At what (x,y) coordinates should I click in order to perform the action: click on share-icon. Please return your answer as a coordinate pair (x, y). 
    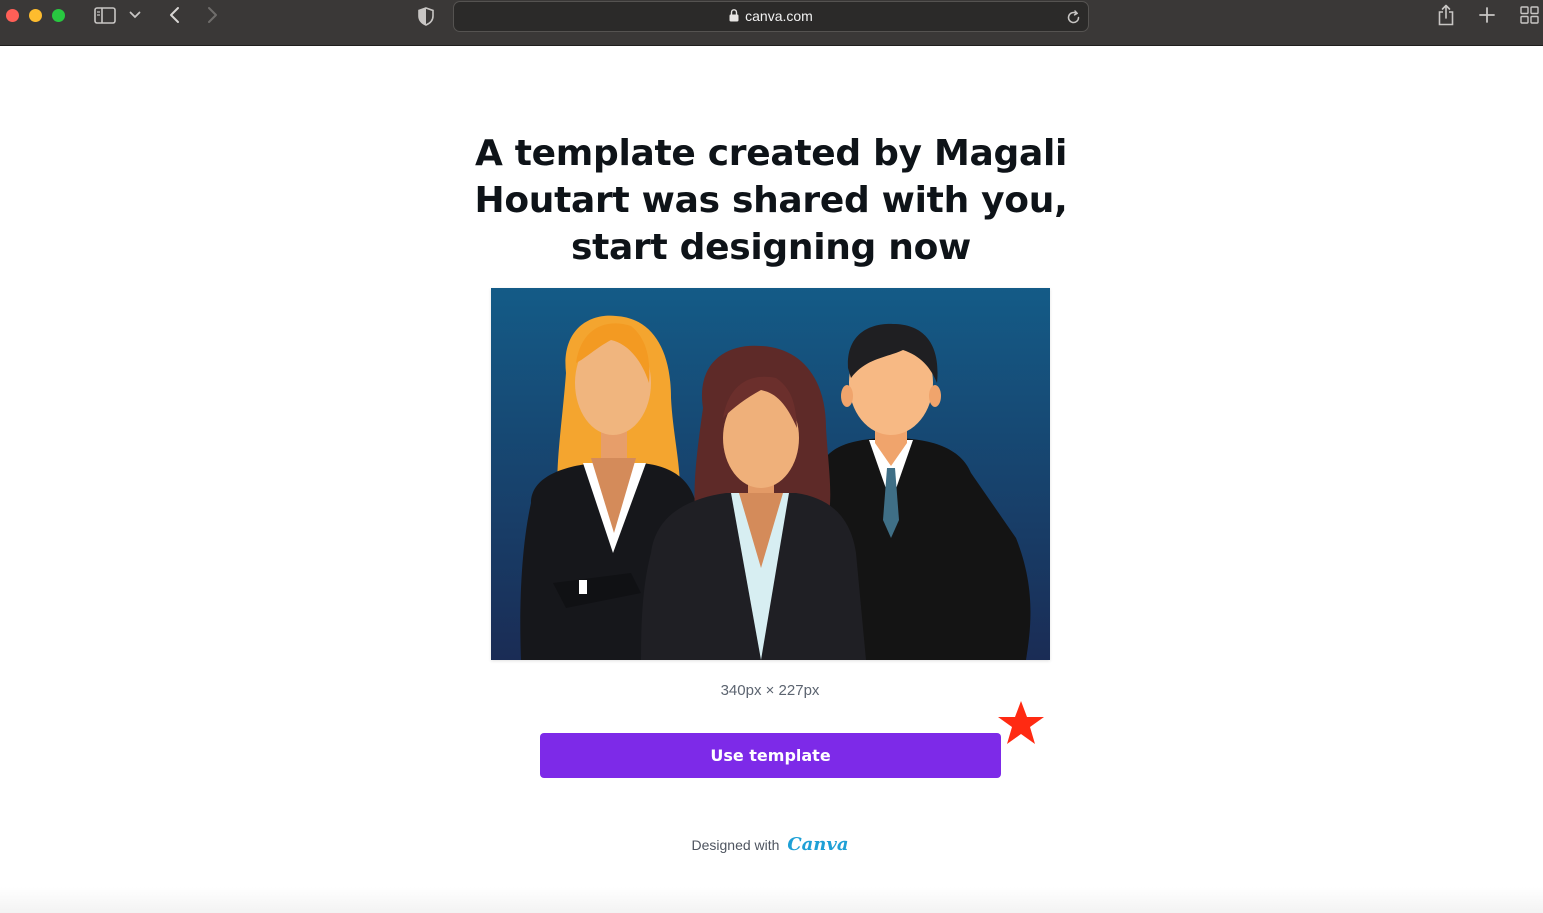
    Looking at the image, I should click on (1446, 15).